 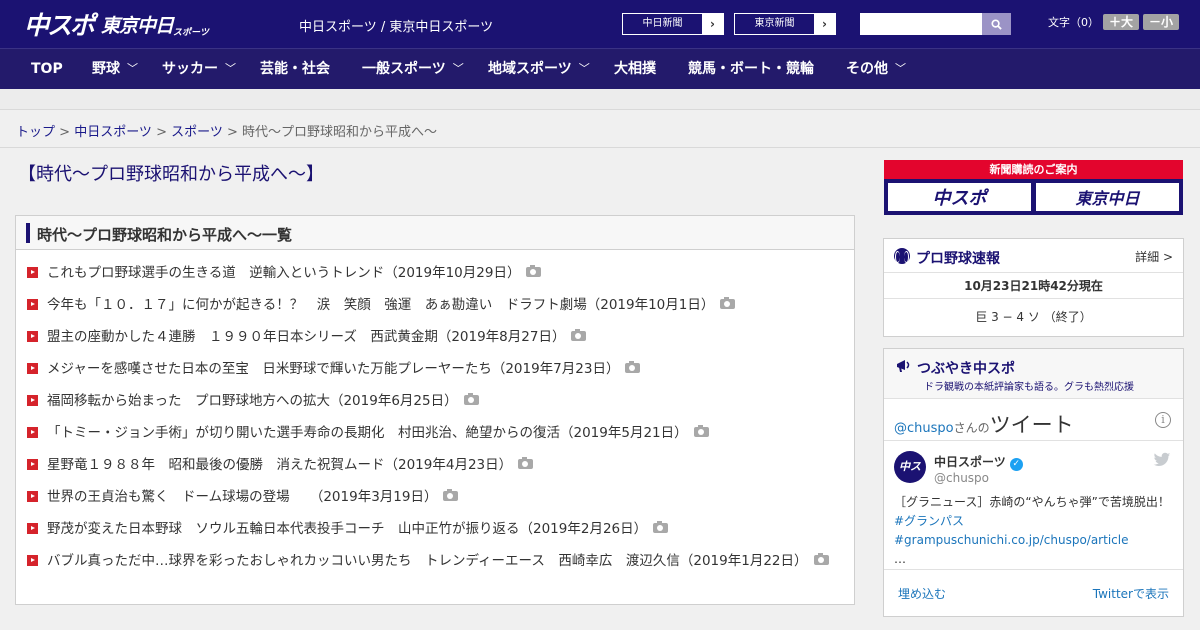 What do you see at coordinates (115, 69) in the screenshot?
I see `nav-item-baseball: 野球 ﹀` at bounding box center [115, 69].